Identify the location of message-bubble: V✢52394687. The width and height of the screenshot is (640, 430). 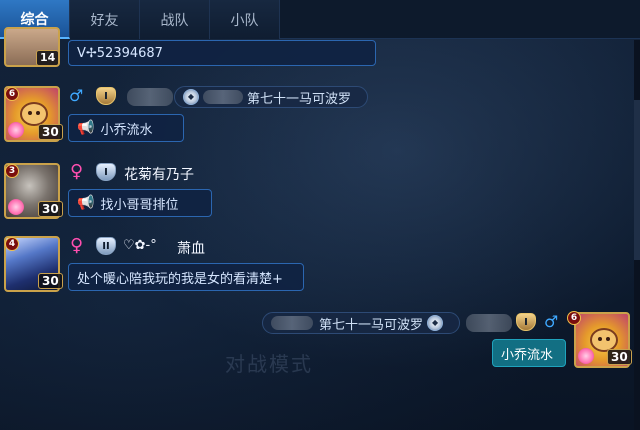
(222, 53).